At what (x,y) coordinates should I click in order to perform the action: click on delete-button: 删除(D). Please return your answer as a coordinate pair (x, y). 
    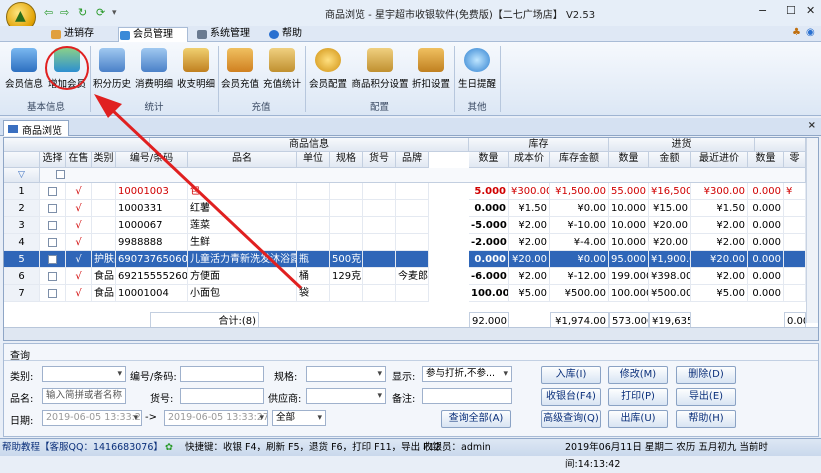
    Looking at the image, I should click on (706, 375).